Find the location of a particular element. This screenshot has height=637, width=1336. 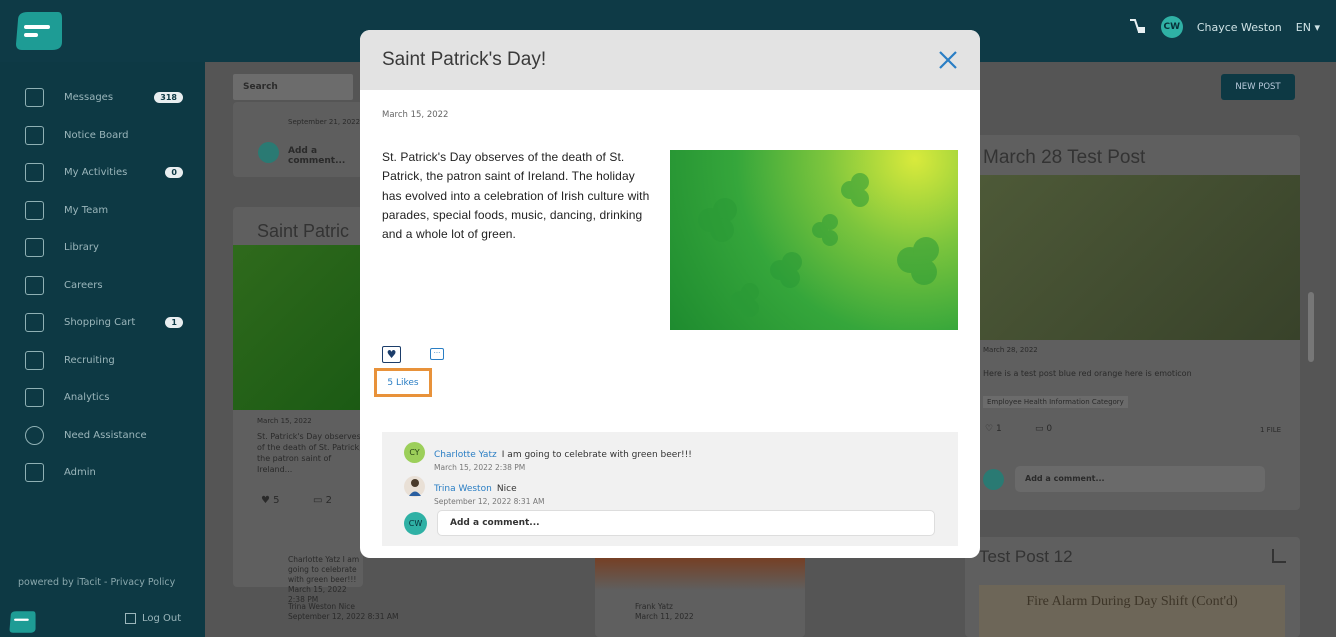

commenter-name: Trina Weston is located at coordinates (463, 489).